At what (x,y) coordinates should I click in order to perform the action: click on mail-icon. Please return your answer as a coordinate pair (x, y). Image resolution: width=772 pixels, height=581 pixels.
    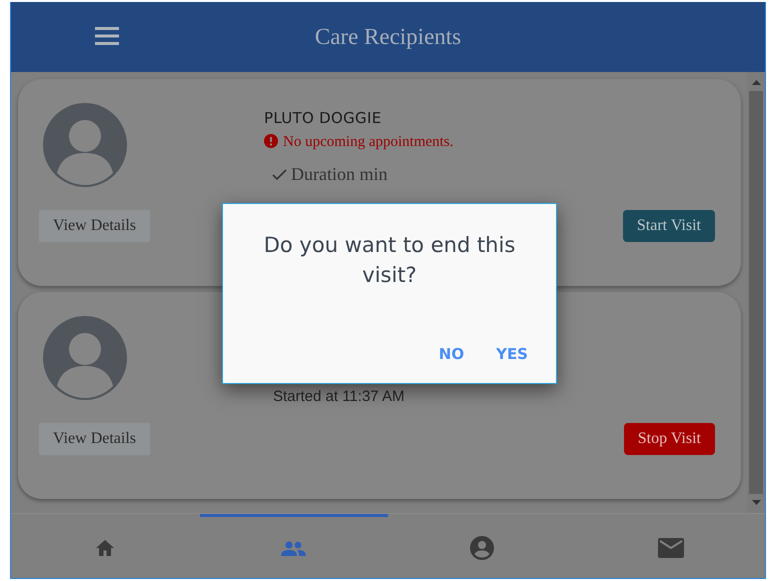
    Looking at the image, I should click on (671, 548).